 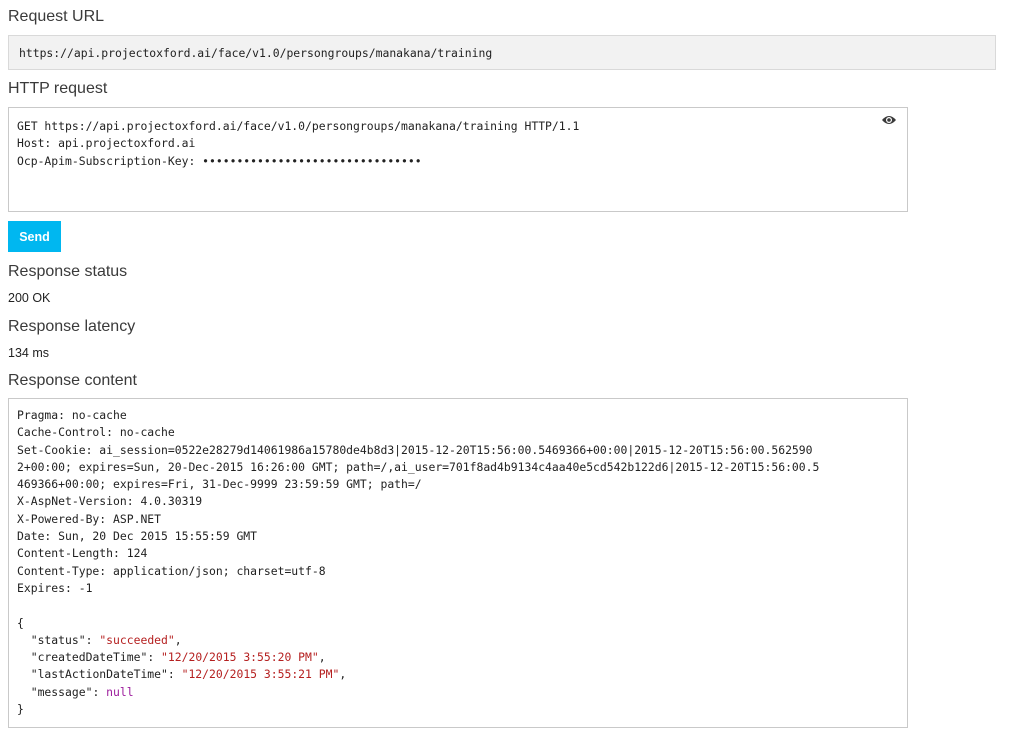 What do you see at coordinates (28, 353) in the screenshot?
I see `response-latency-value: 134 ms` at bounding box center [28, 353].